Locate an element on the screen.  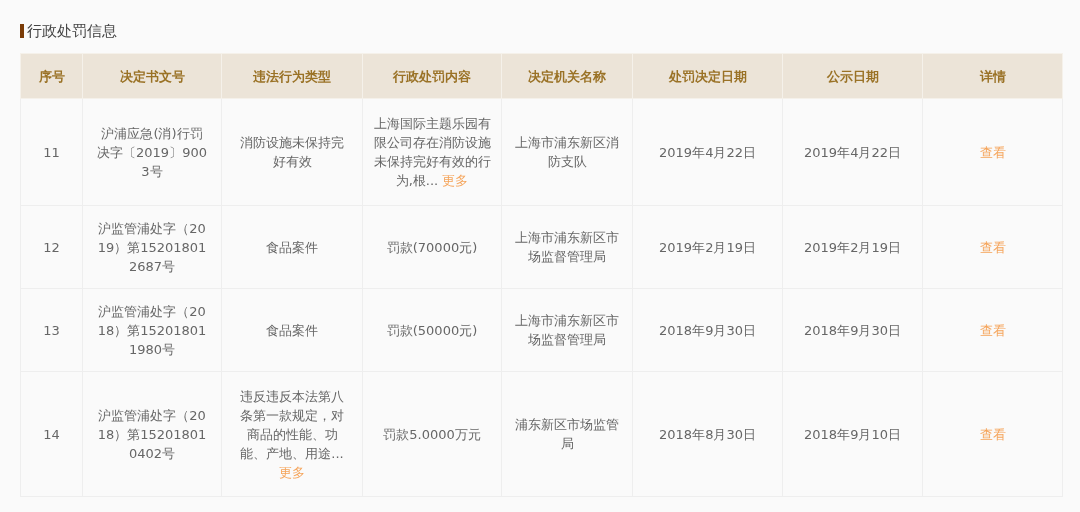
table-cell: 11 is located at coordinates (51, 152).